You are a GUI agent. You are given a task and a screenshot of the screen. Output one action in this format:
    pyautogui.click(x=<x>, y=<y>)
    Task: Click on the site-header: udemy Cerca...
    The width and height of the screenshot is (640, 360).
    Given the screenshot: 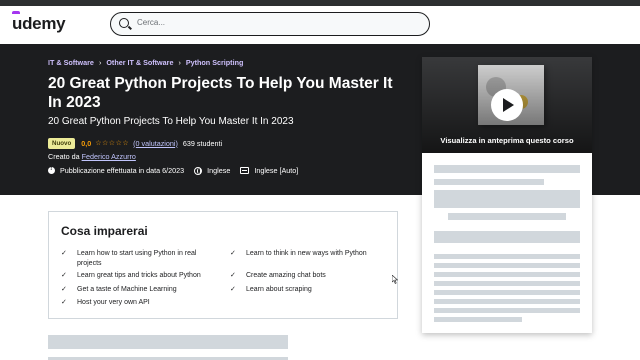 What is the action you would take?
    pyautogui.click(x=320, y=25)
    